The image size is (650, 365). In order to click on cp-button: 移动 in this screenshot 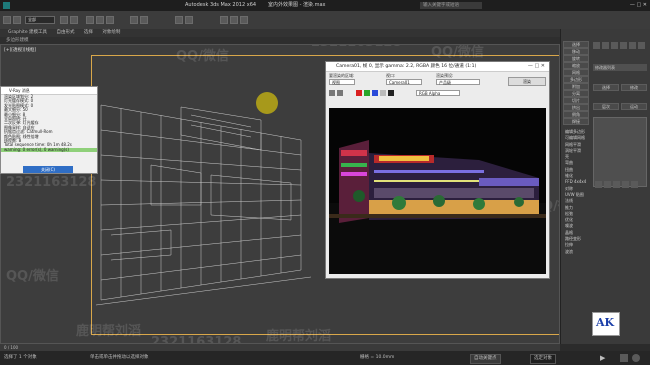, I will do `click(576, 51)`.